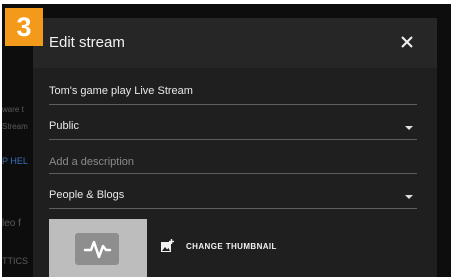  What do you see at coordinates (233, 195) in the screenshot?
I see `category-dropdown: People & Blogs` at bounding box center [233, 195].